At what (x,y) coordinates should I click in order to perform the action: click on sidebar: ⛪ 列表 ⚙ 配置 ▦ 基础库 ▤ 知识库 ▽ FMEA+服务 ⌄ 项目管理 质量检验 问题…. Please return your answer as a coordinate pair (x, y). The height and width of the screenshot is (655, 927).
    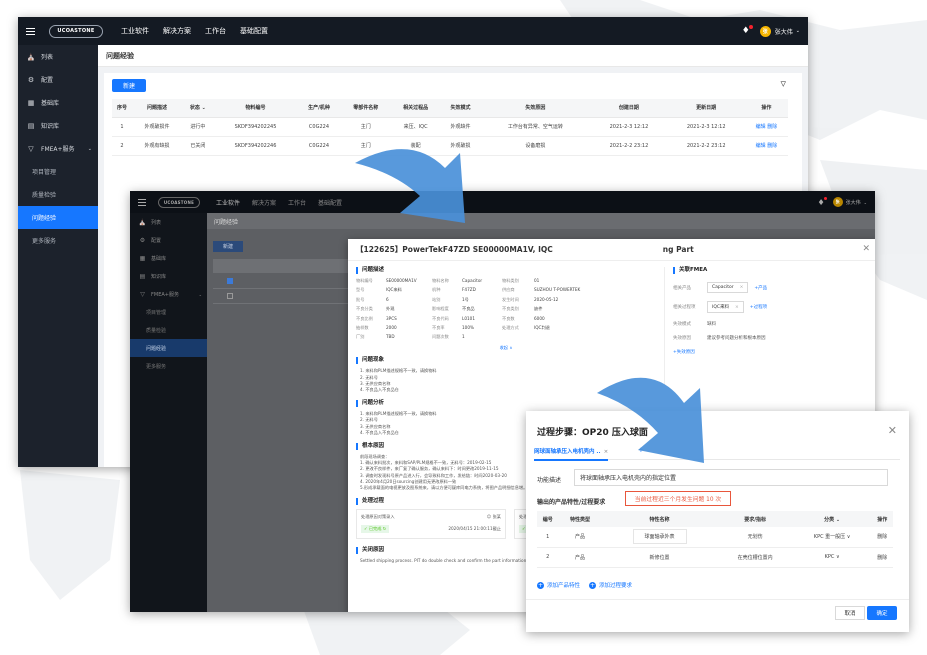
    Looking at the image, I should click on (58, 256).